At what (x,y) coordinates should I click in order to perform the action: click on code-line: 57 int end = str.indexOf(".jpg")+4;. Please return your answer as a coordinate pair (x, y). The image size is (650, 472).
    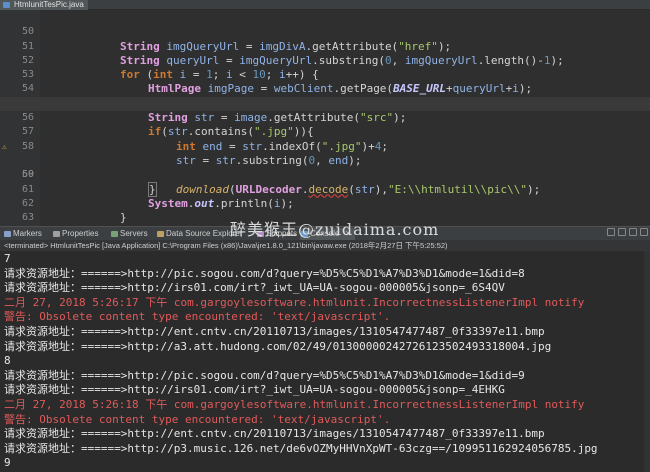
    Looking at the image, I should click on (325, 131).